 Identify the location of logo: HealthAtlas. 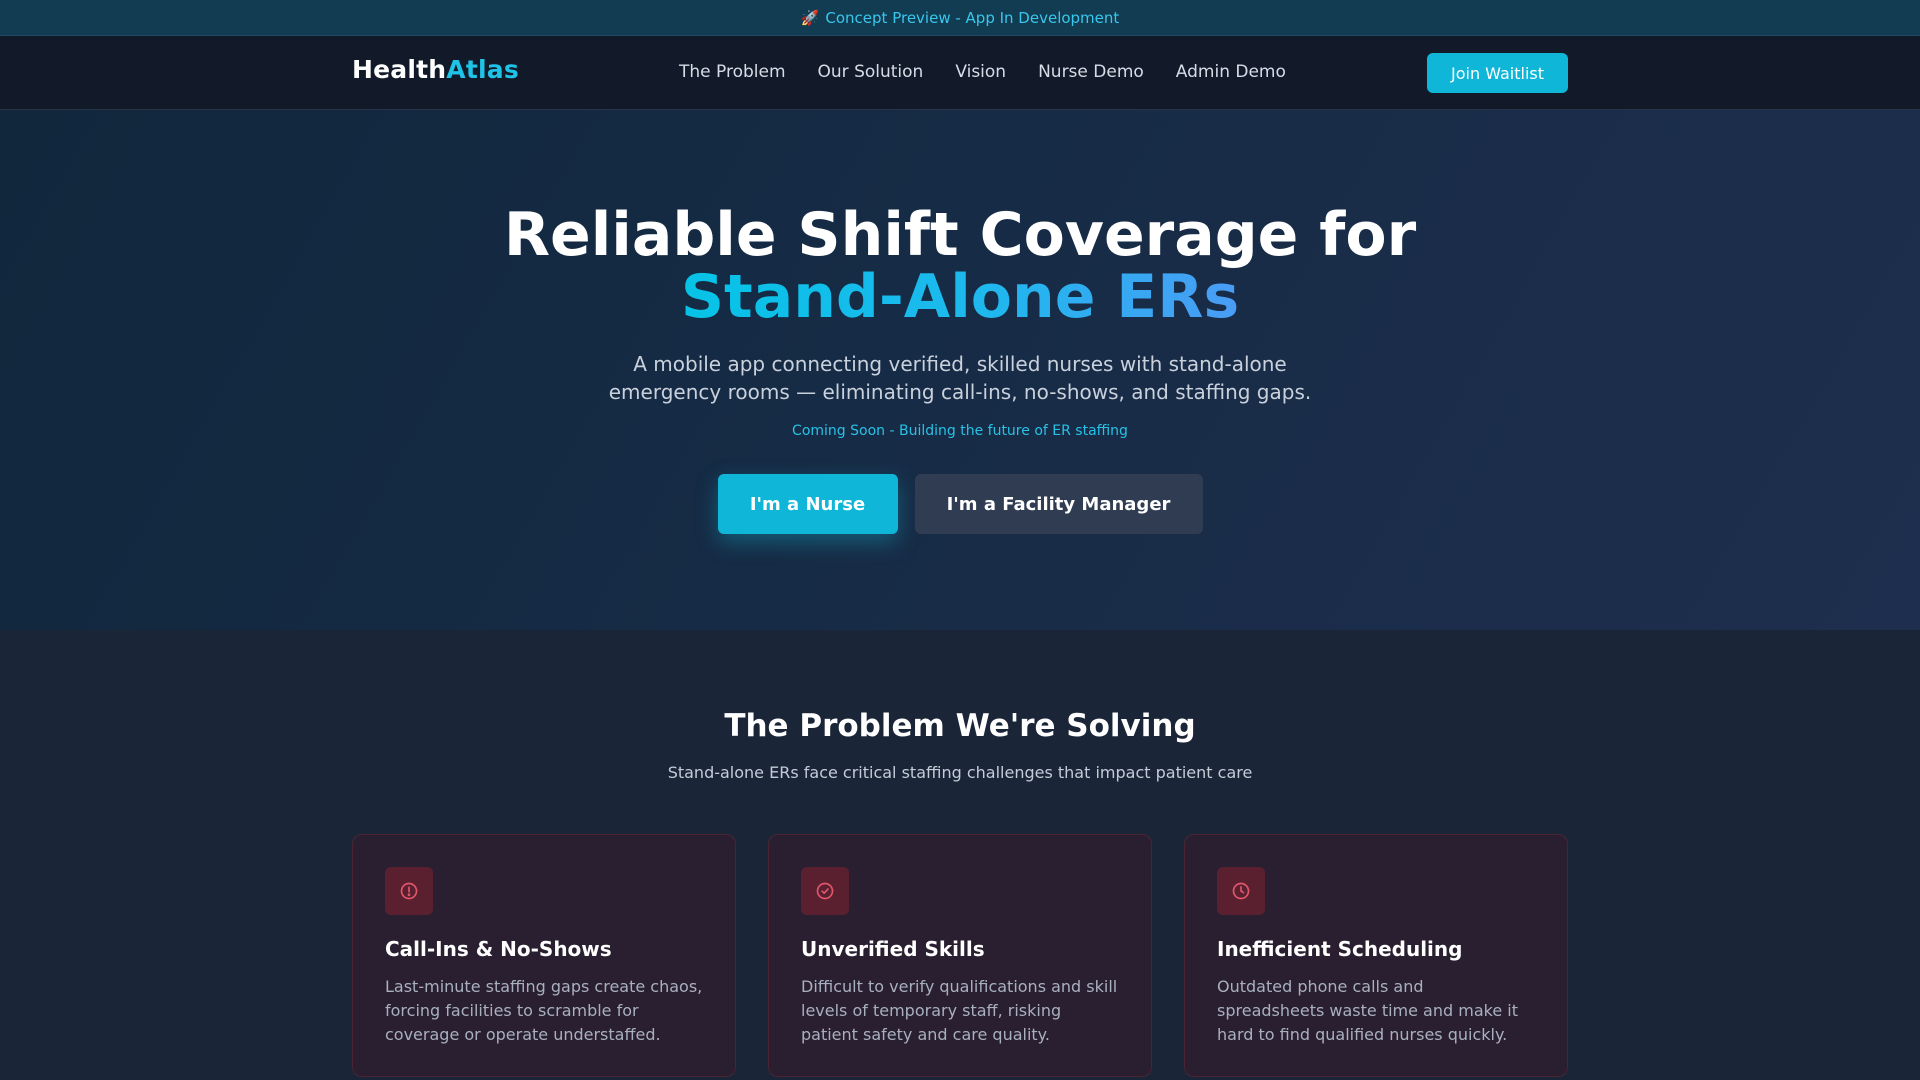
(435, 69).